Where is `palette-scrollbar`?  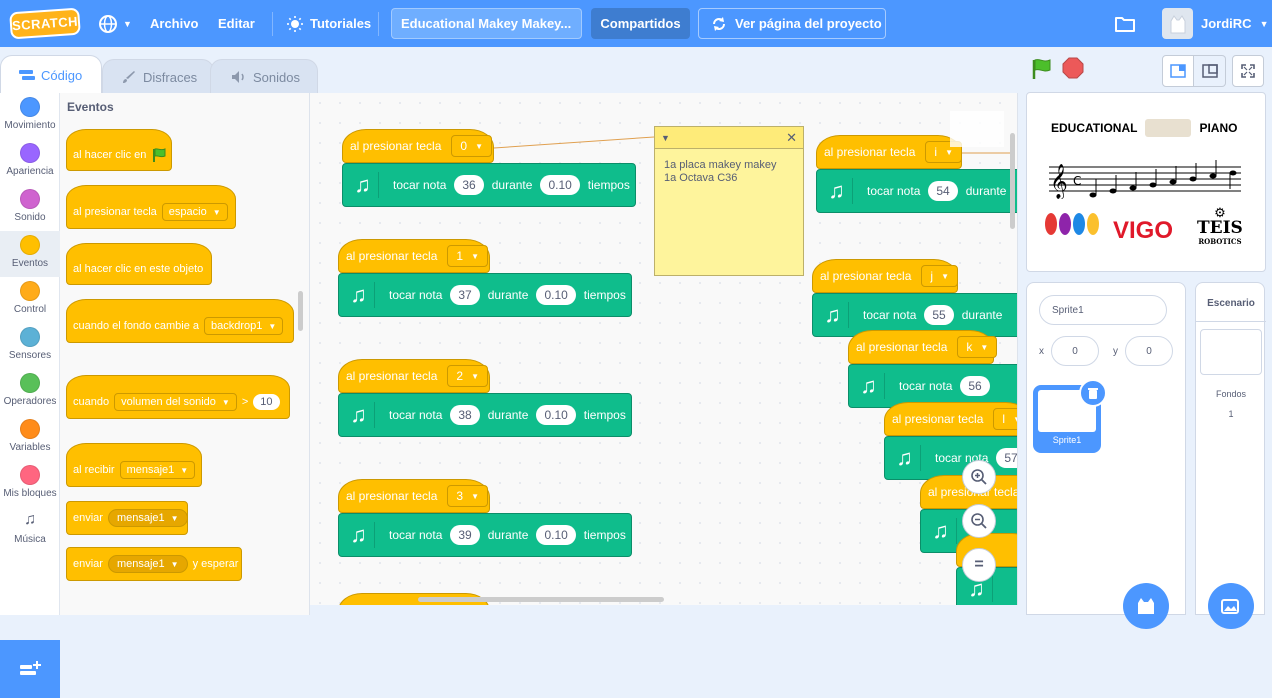 palette-scrollbar is located at coordinates (300, 311).